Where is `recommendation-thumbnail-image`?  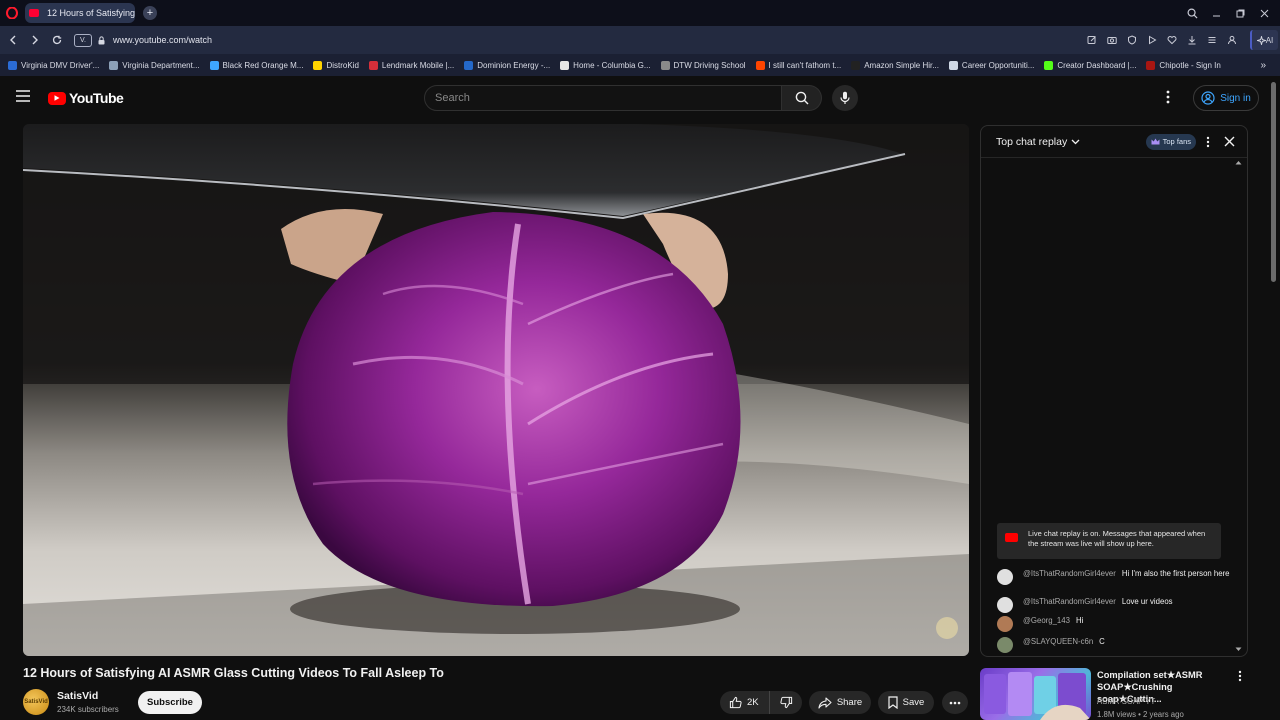 recommendation-thumbnail-image is located at coordinates (1037, 696).